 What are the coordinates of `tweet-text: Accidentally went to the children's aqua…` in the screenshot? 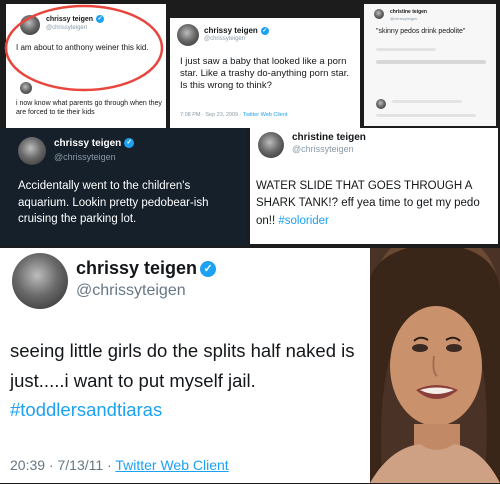 It's located at (113, 203).